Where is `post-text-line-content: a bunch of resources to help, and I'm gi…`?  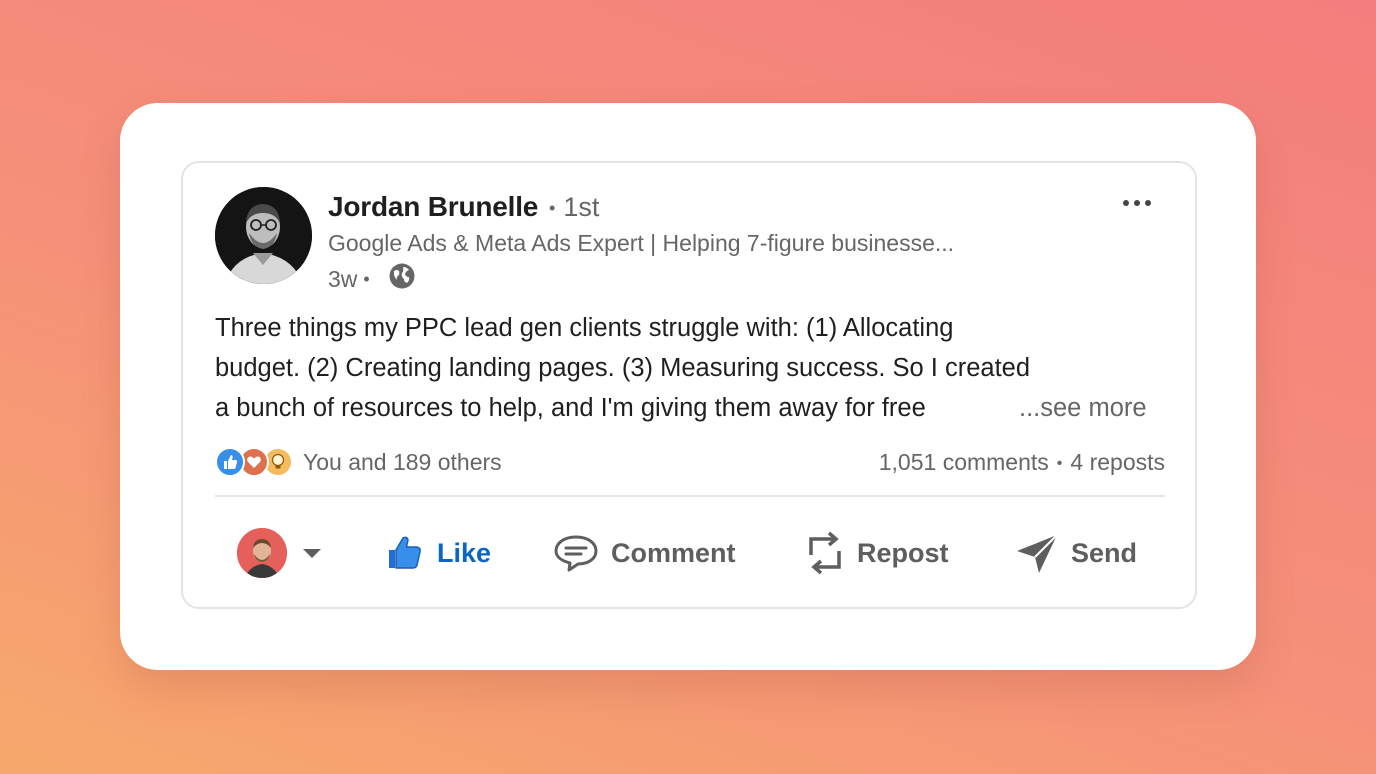
post-text-line-content: a bunch of resources to help, and I'm gi… is located at coordinates (570, 408).